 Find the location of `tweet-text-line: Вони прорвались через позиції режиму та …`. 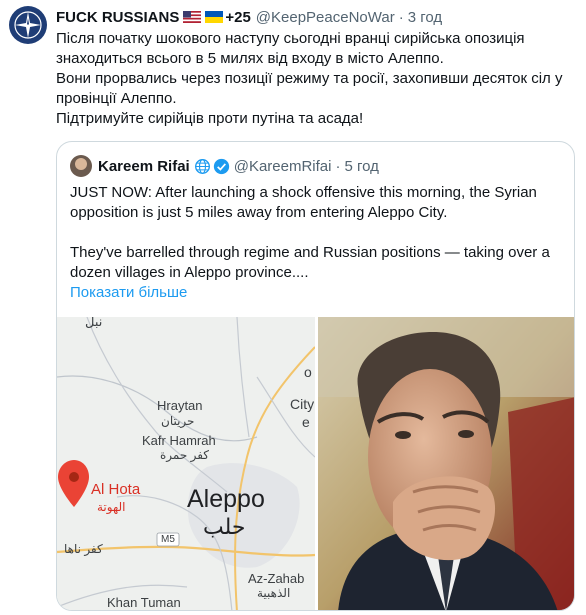

tweet-text-line: Вони прорвались через позиції режиму та … is located at coordinates (309, 78).